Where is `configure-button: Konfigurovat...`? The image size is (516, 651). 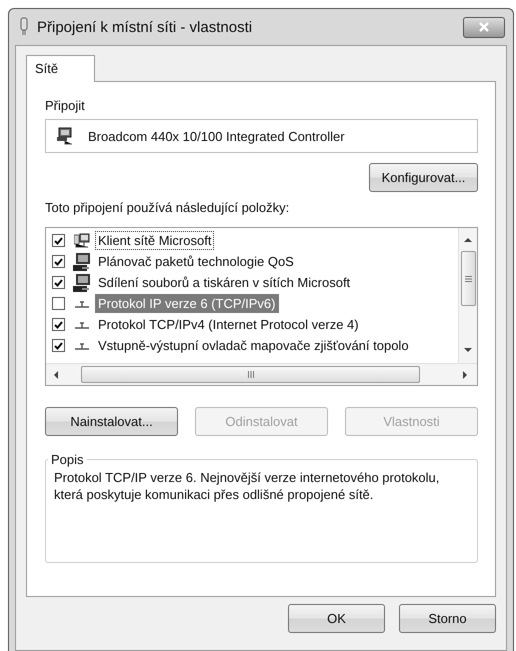
configure-button: Konfigurovat... is located at coordinates (423, 177).